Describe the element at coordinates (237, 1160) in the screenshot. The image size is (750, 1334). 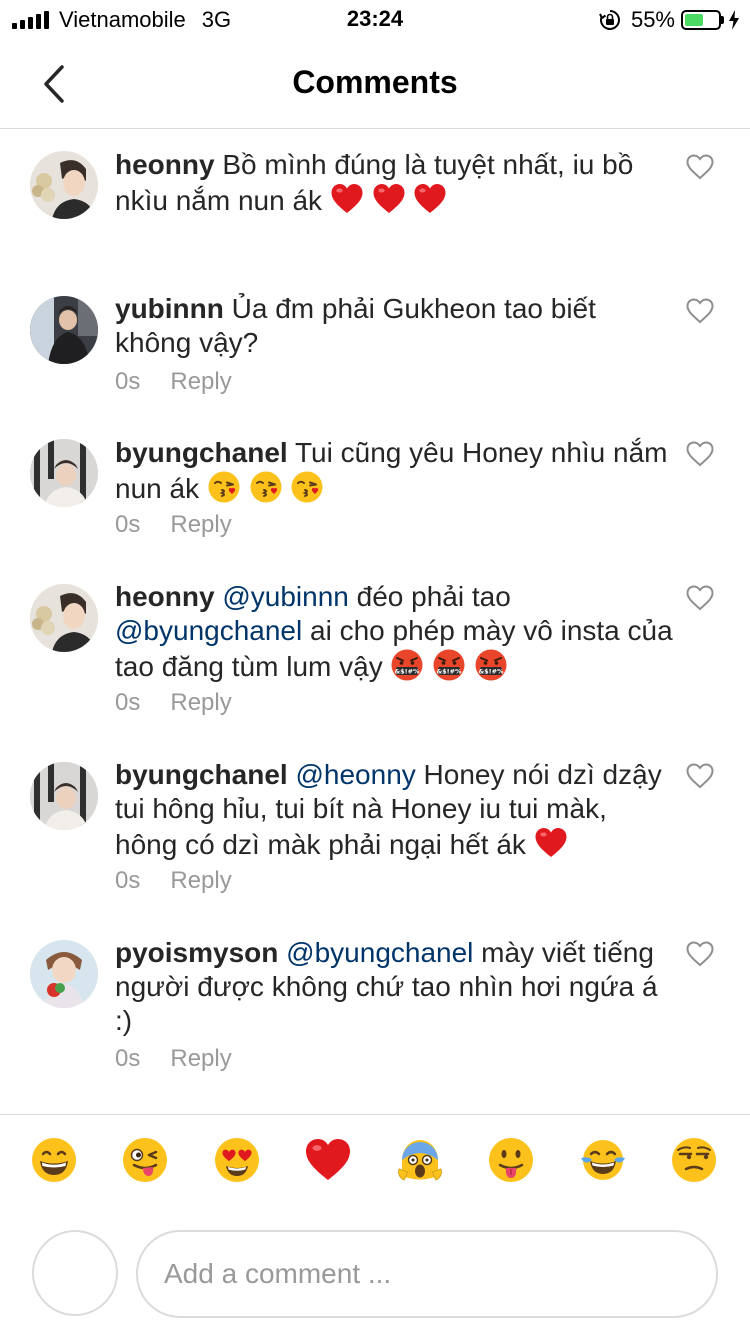
I see `heart-eyes-face-icon` at that location.